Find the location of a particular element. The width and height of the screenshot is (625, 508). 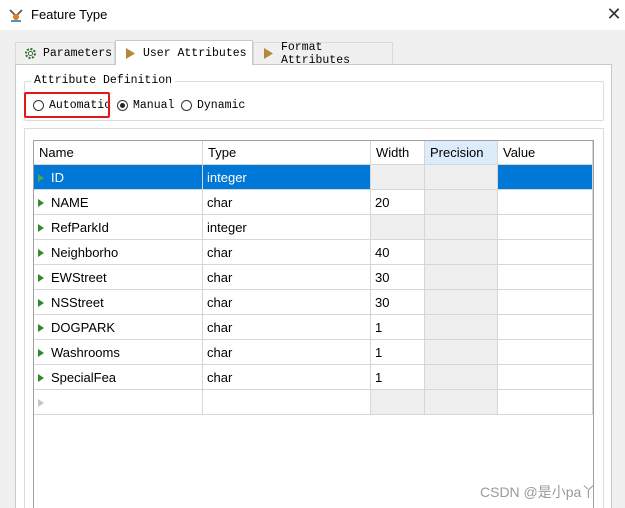

table-row: ID integer is located at coordinates (313, 177).